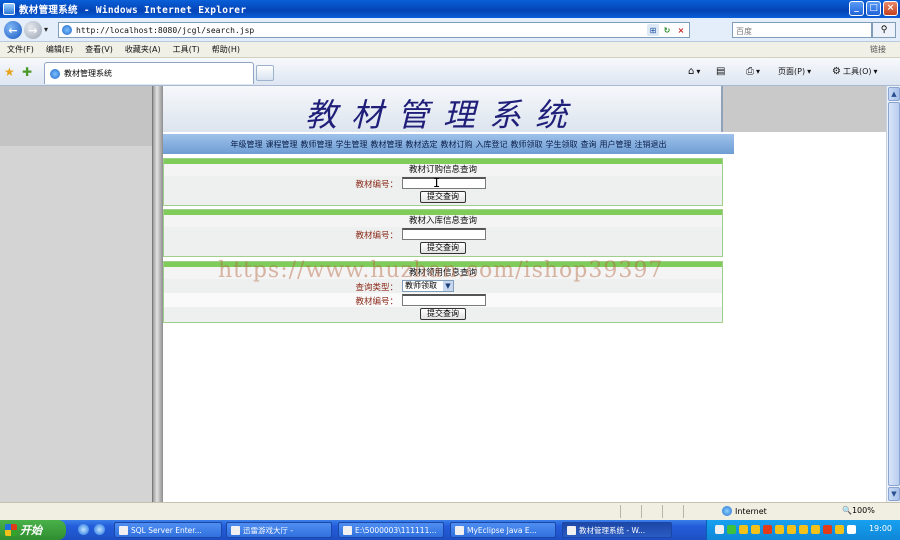  Describe the element at coordinates (890, 8) in the screenshot. I see `close-button: ×` at that location.